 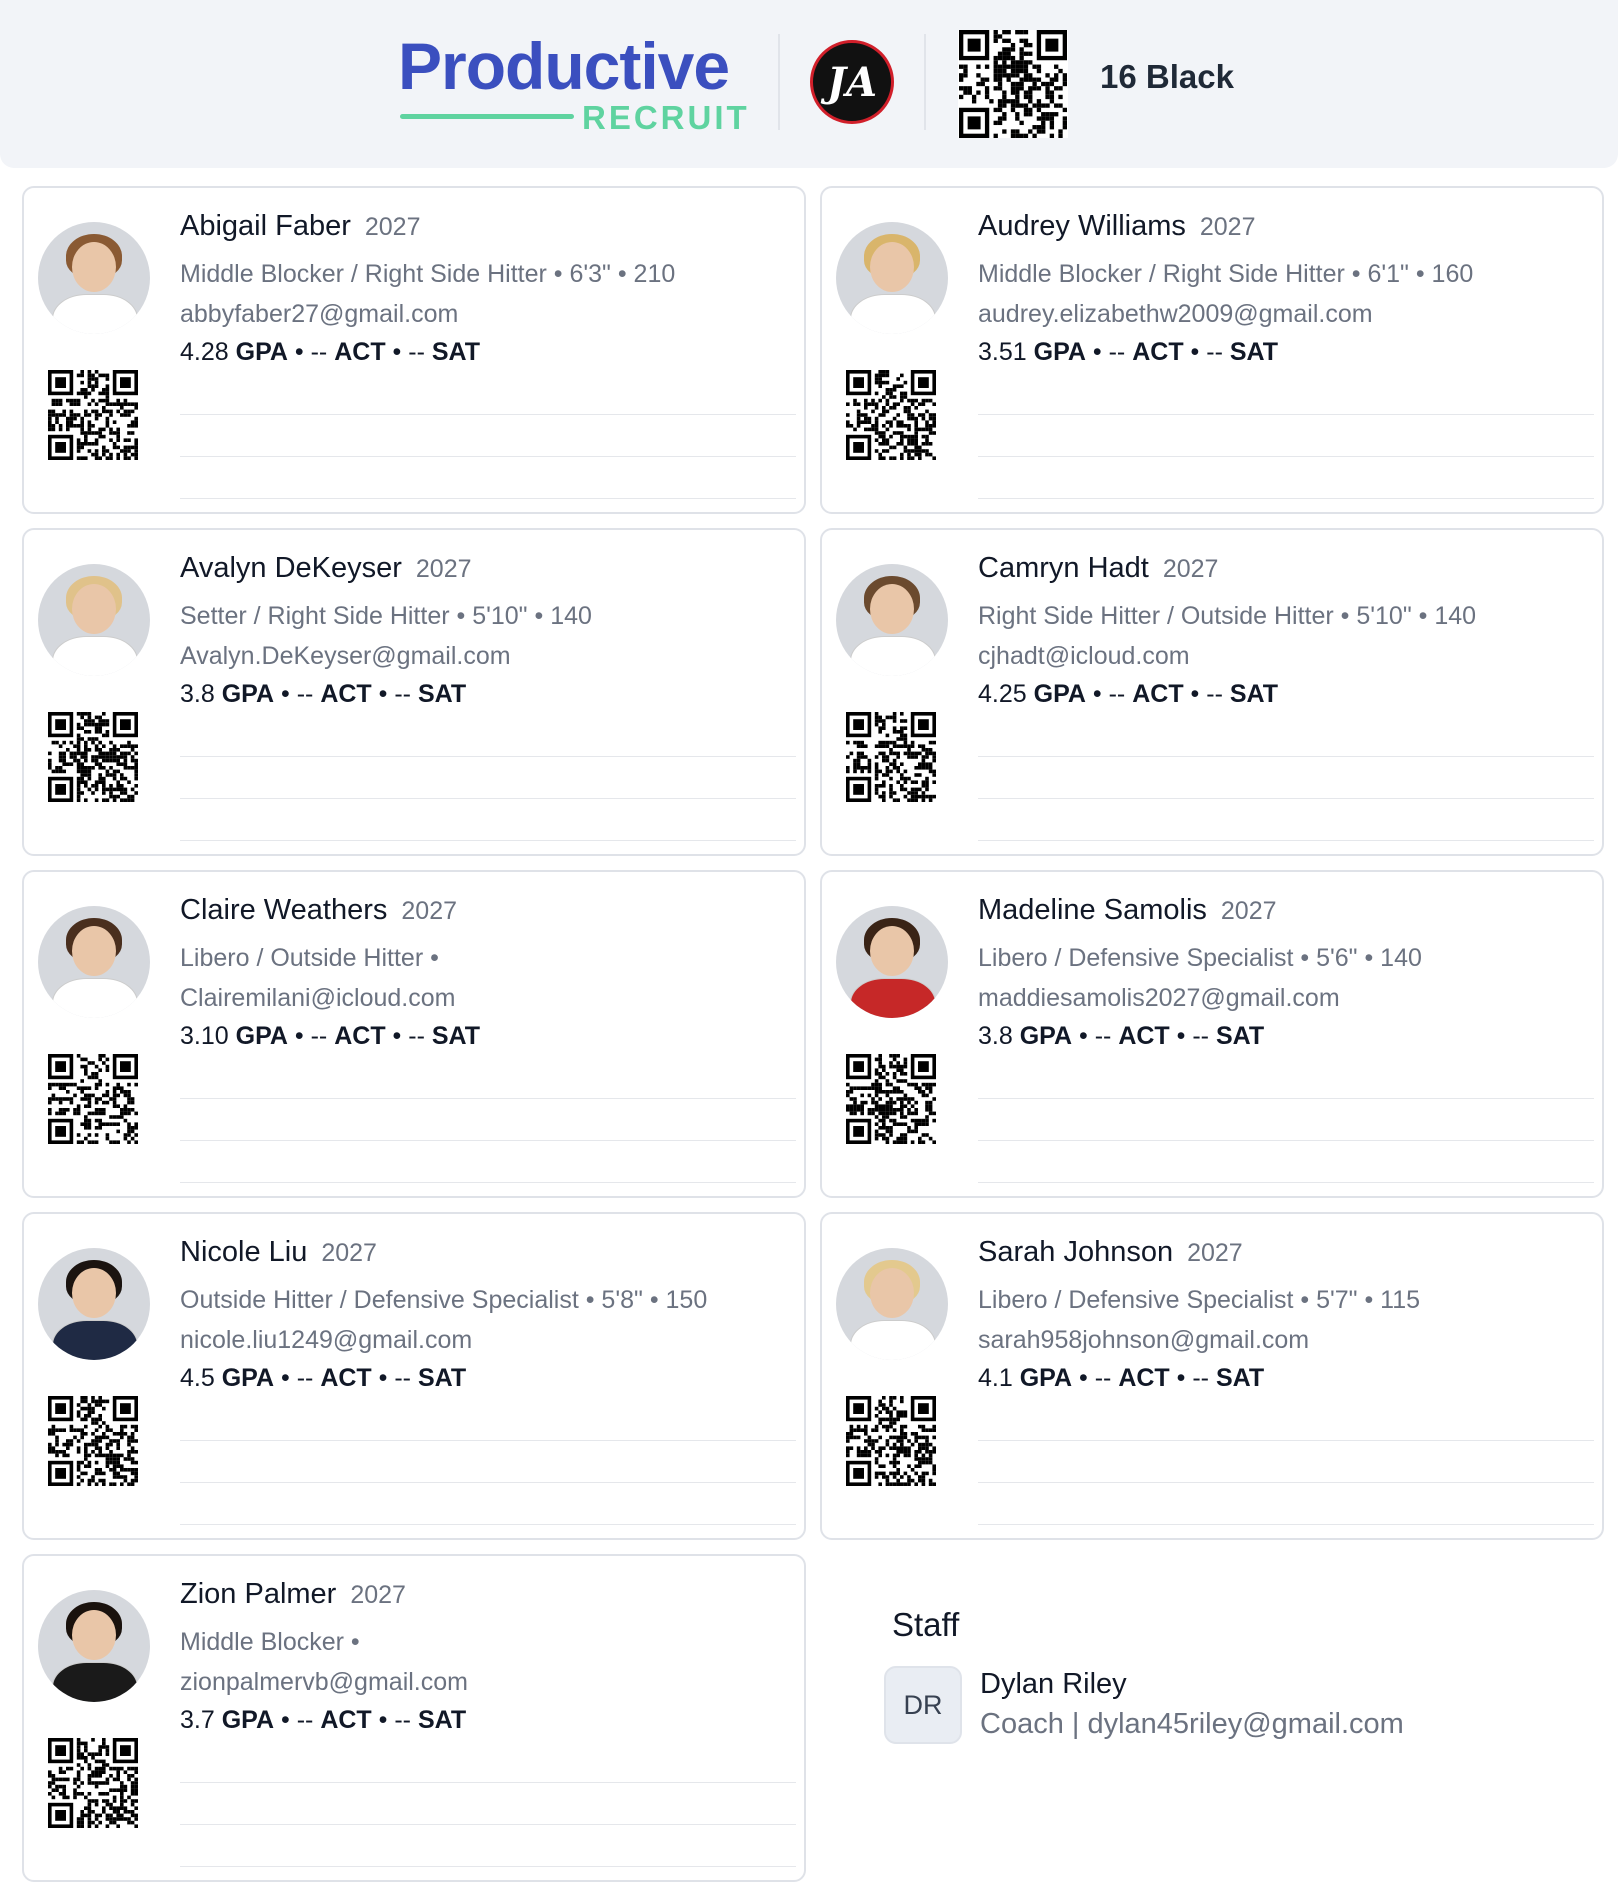 I want to click on player-email: abbyfaber27@gmail.com, so click(x=319, y=314).